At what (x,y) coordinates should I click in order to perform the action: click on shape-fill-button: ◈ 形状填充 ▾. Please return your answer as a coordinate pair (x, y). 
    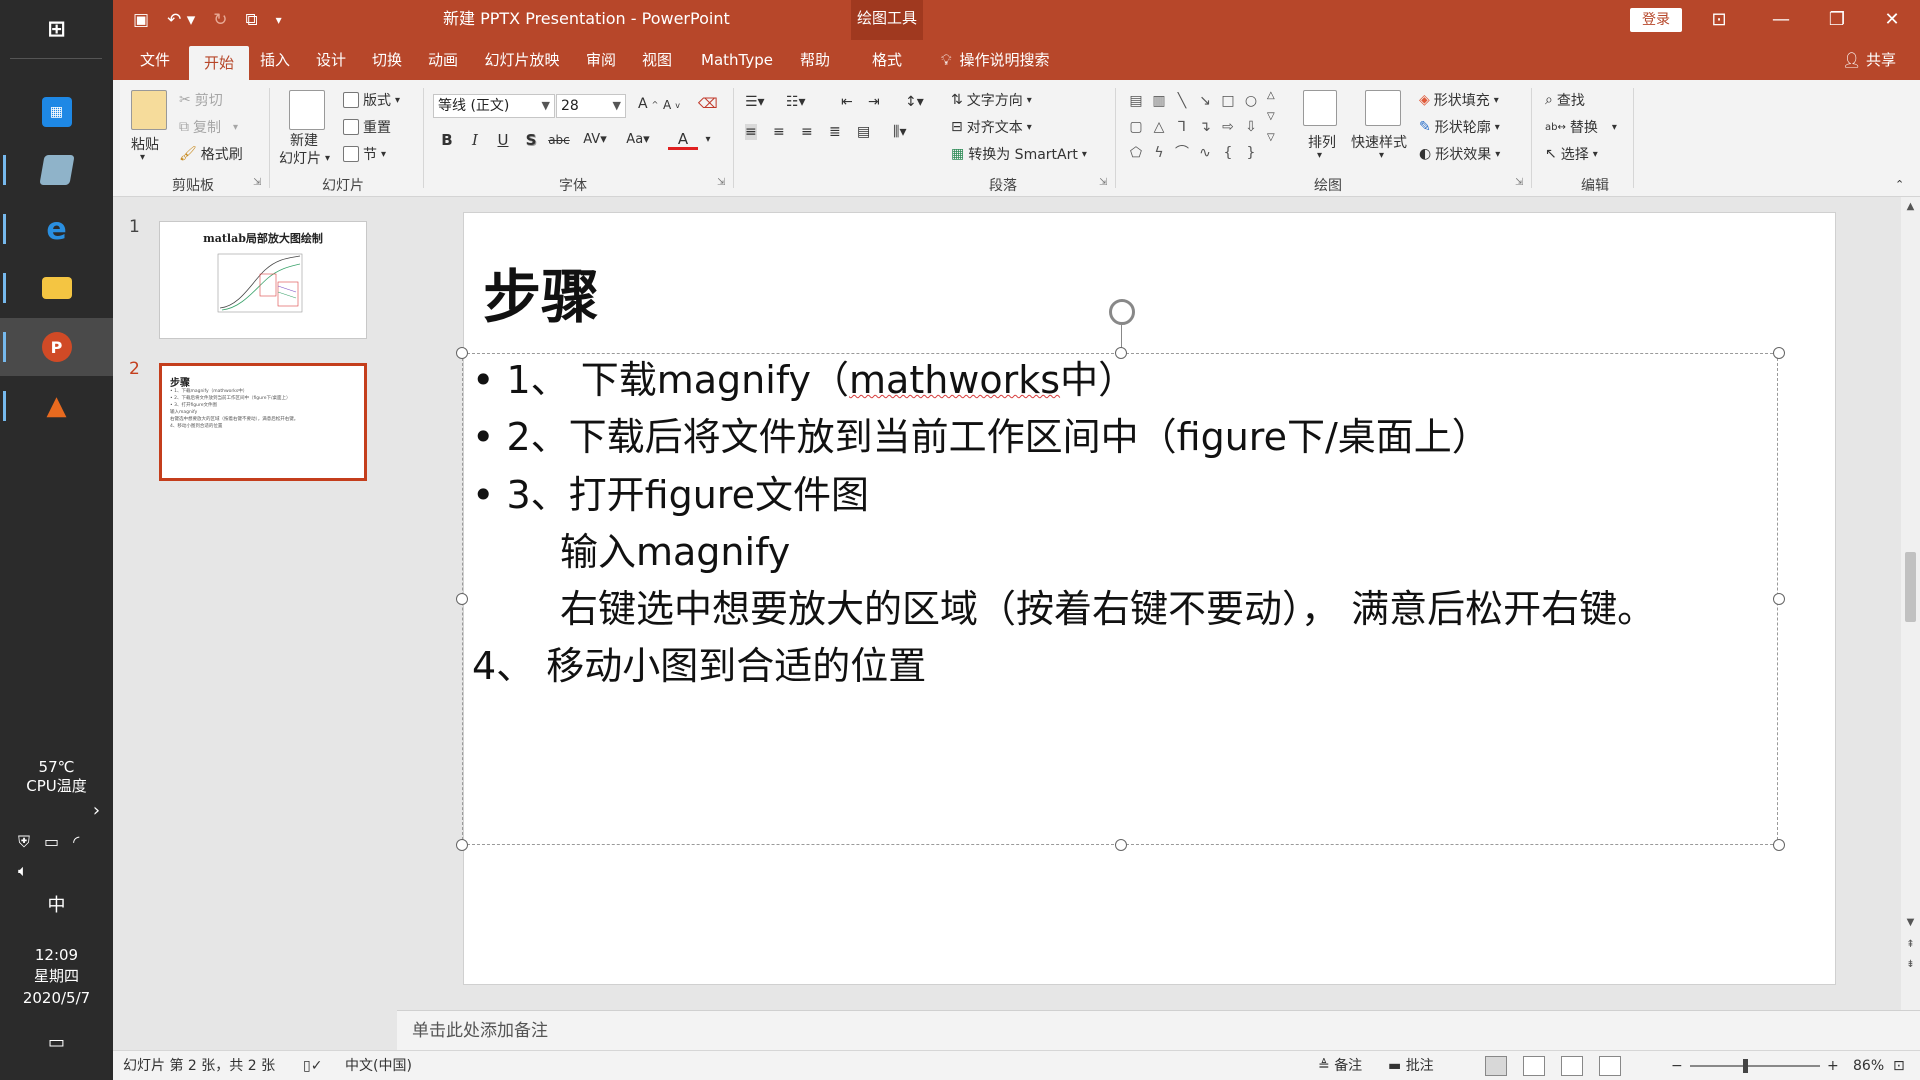
    Looking at the image, I should click on (1459, 100).